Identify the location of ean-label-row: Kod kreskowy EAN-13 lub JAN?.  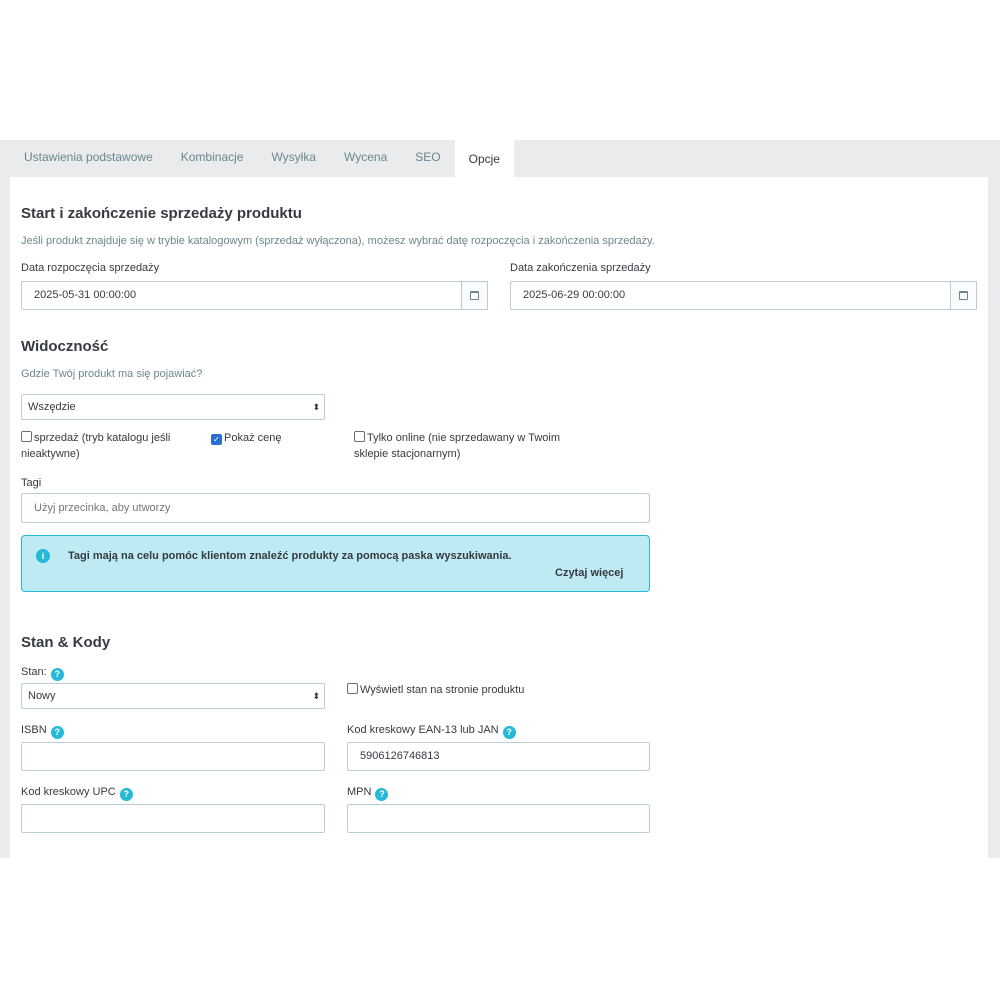
(431, 731).